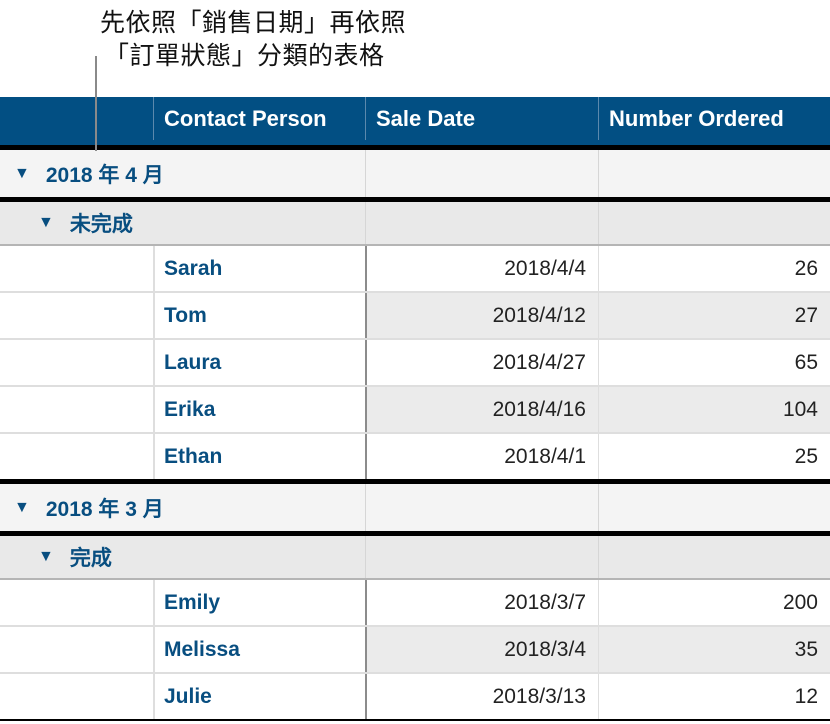  I want to click on number-cell: 26, so click(714, 268).